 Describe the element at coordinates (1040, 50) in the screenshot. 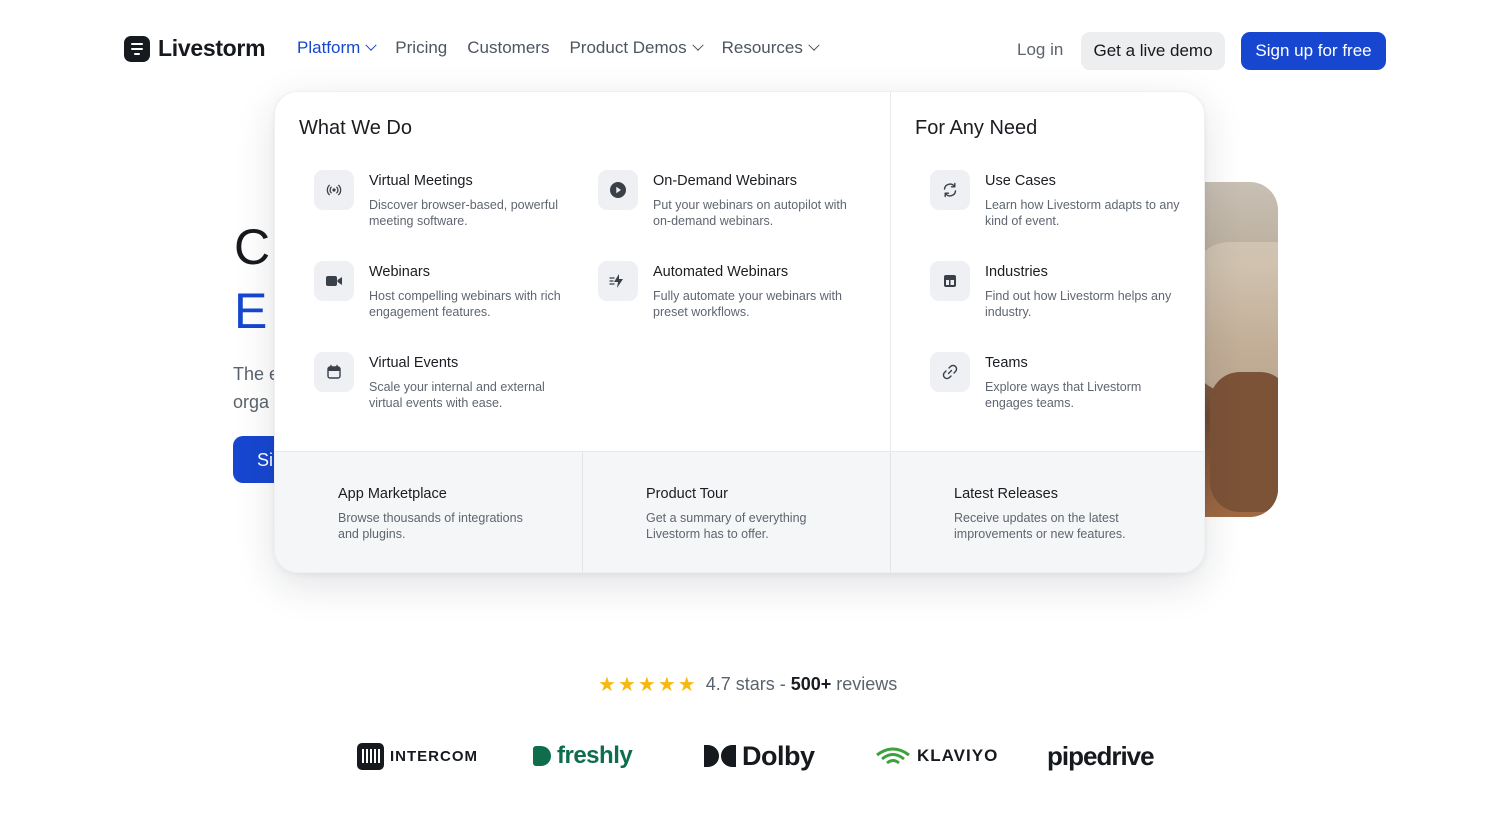

I see `login-link: Log in` at that location.